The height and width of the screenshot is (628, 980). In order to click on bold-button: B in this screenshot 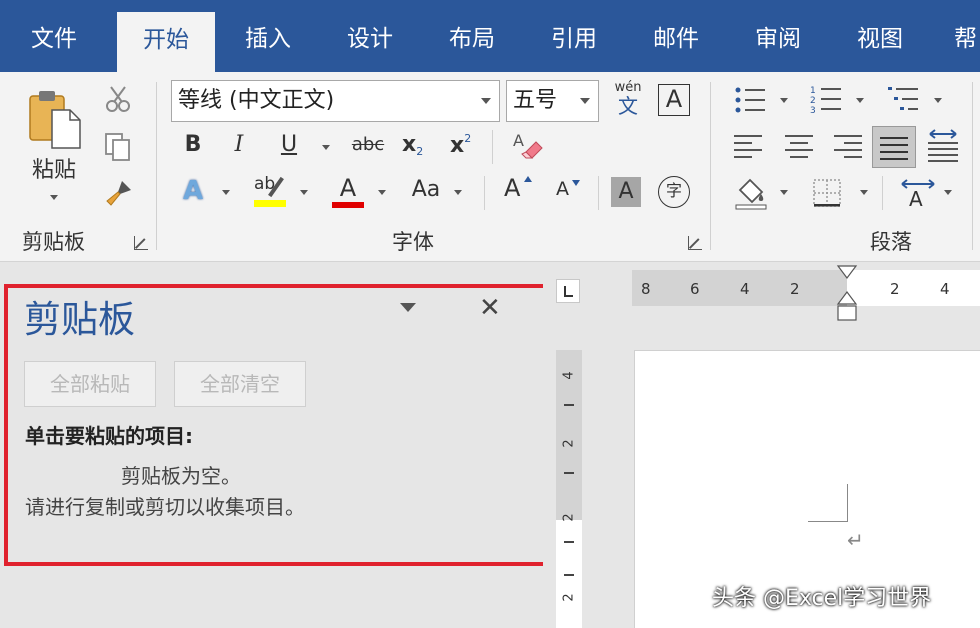, I will do `click(193, 144)`.